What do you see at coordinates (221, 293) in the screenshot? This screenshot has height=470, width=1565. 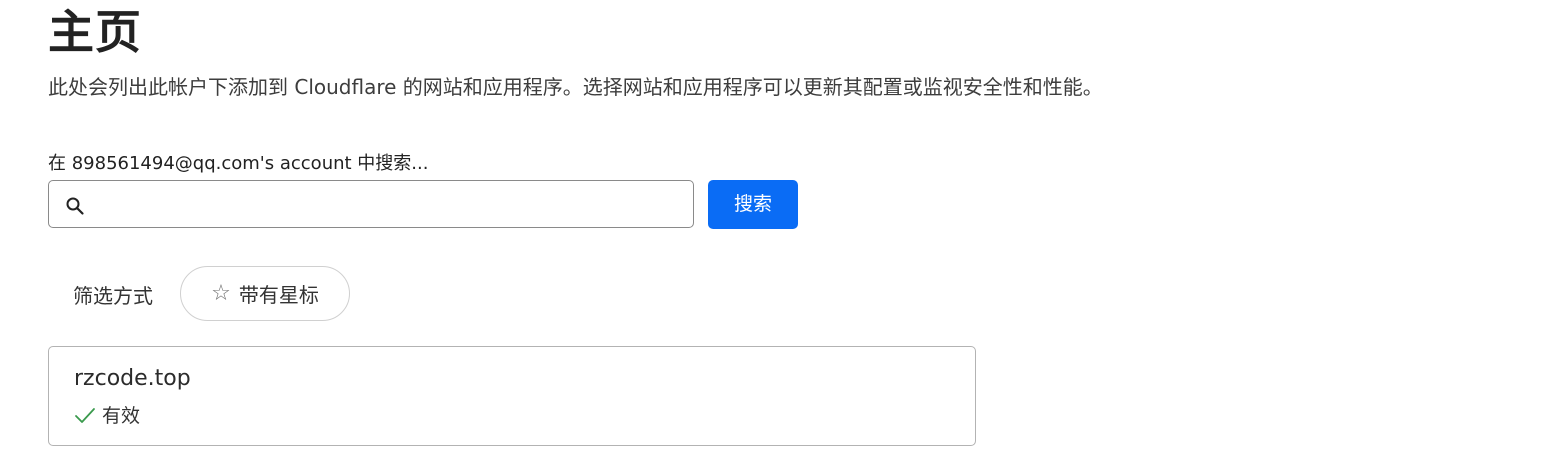 I see `star-outline-icon: ☆` at bounding box center [221, 293].